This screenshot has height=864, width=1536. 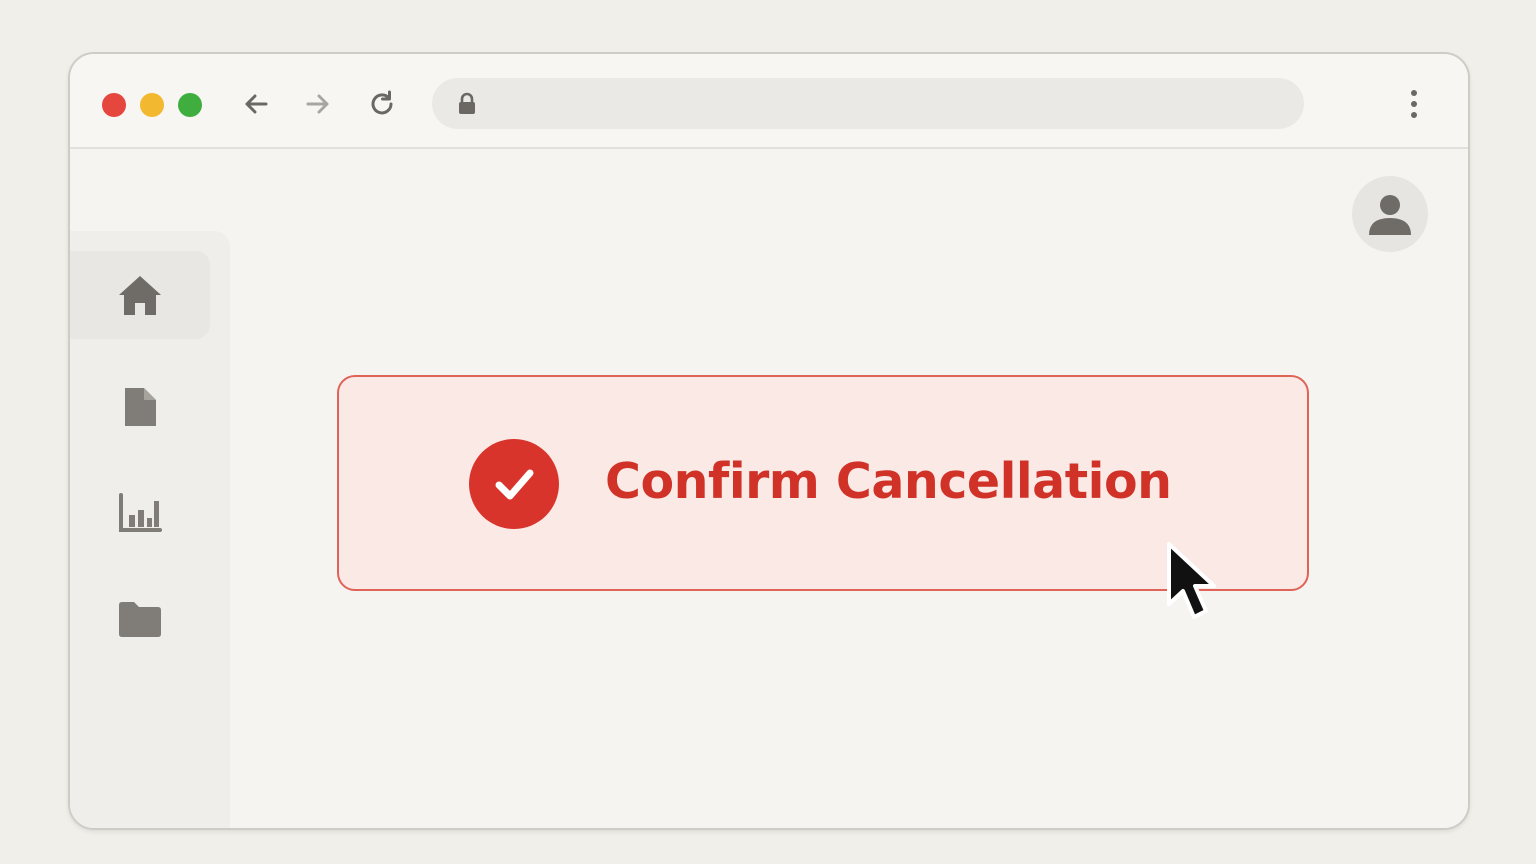 I want to click on reload-icon, so click(x=382, y=102).